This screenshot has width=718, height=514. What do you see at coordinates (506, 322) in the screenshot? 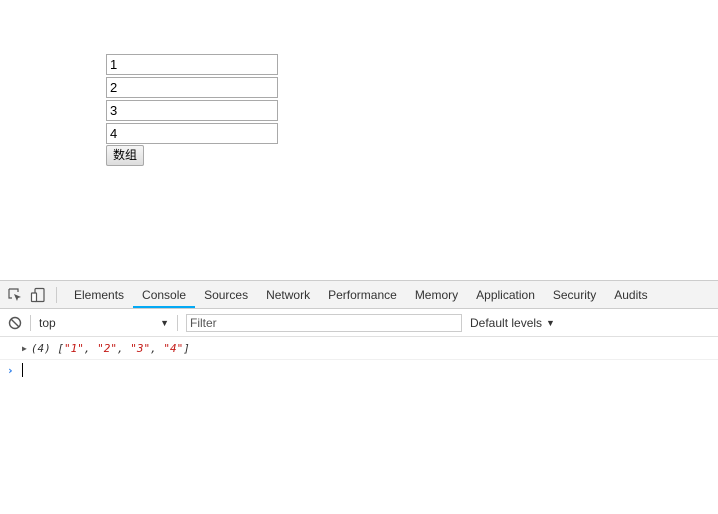
I see `log-levels-label: Default levels` at bounding box center [506, 322].